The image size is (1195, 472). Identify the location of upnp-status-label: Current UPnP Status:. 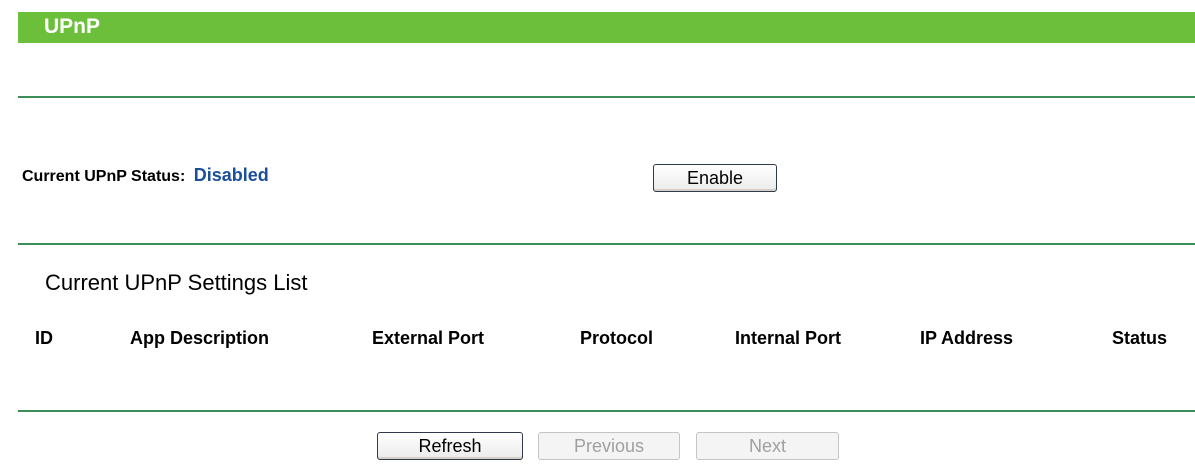
(104, 176).